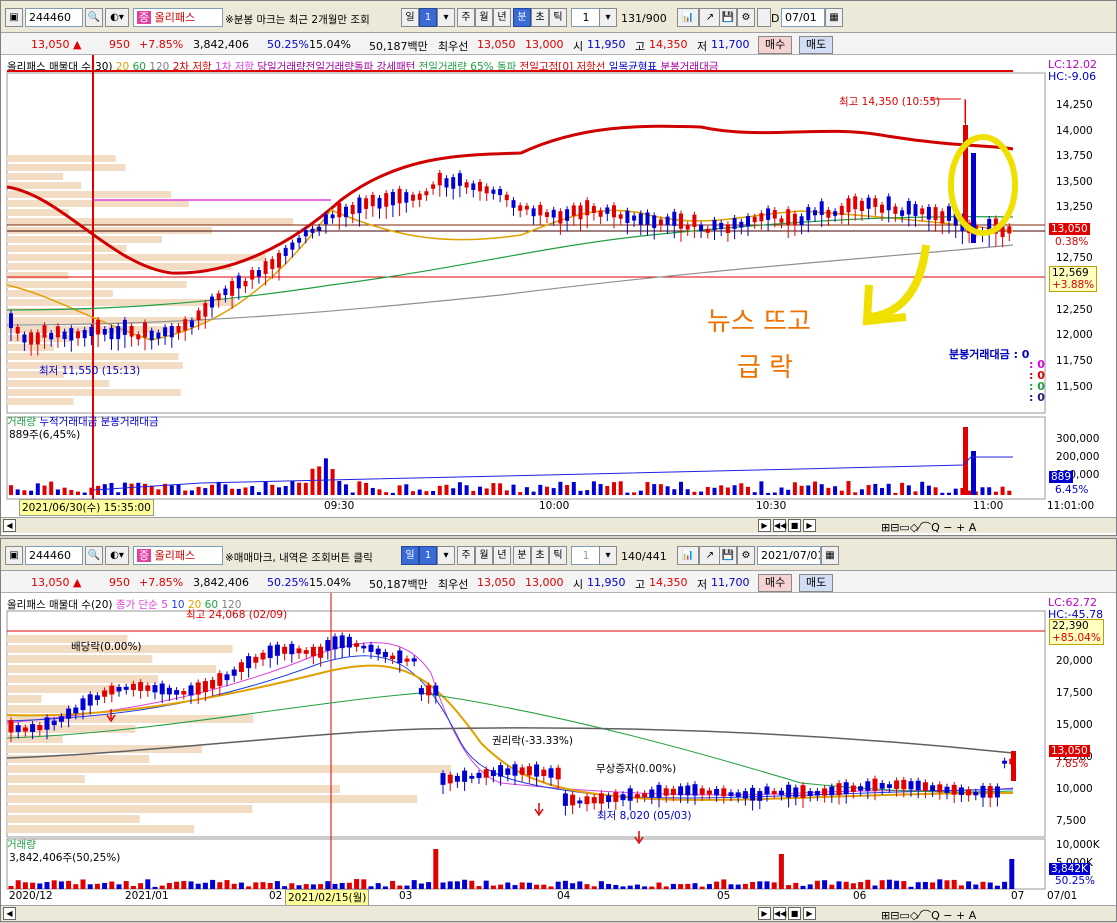 The image size is (1117, 923). Describe the element at coordinates (803, 17) in the screenshot. I see `date-input: 07/01` at that location.